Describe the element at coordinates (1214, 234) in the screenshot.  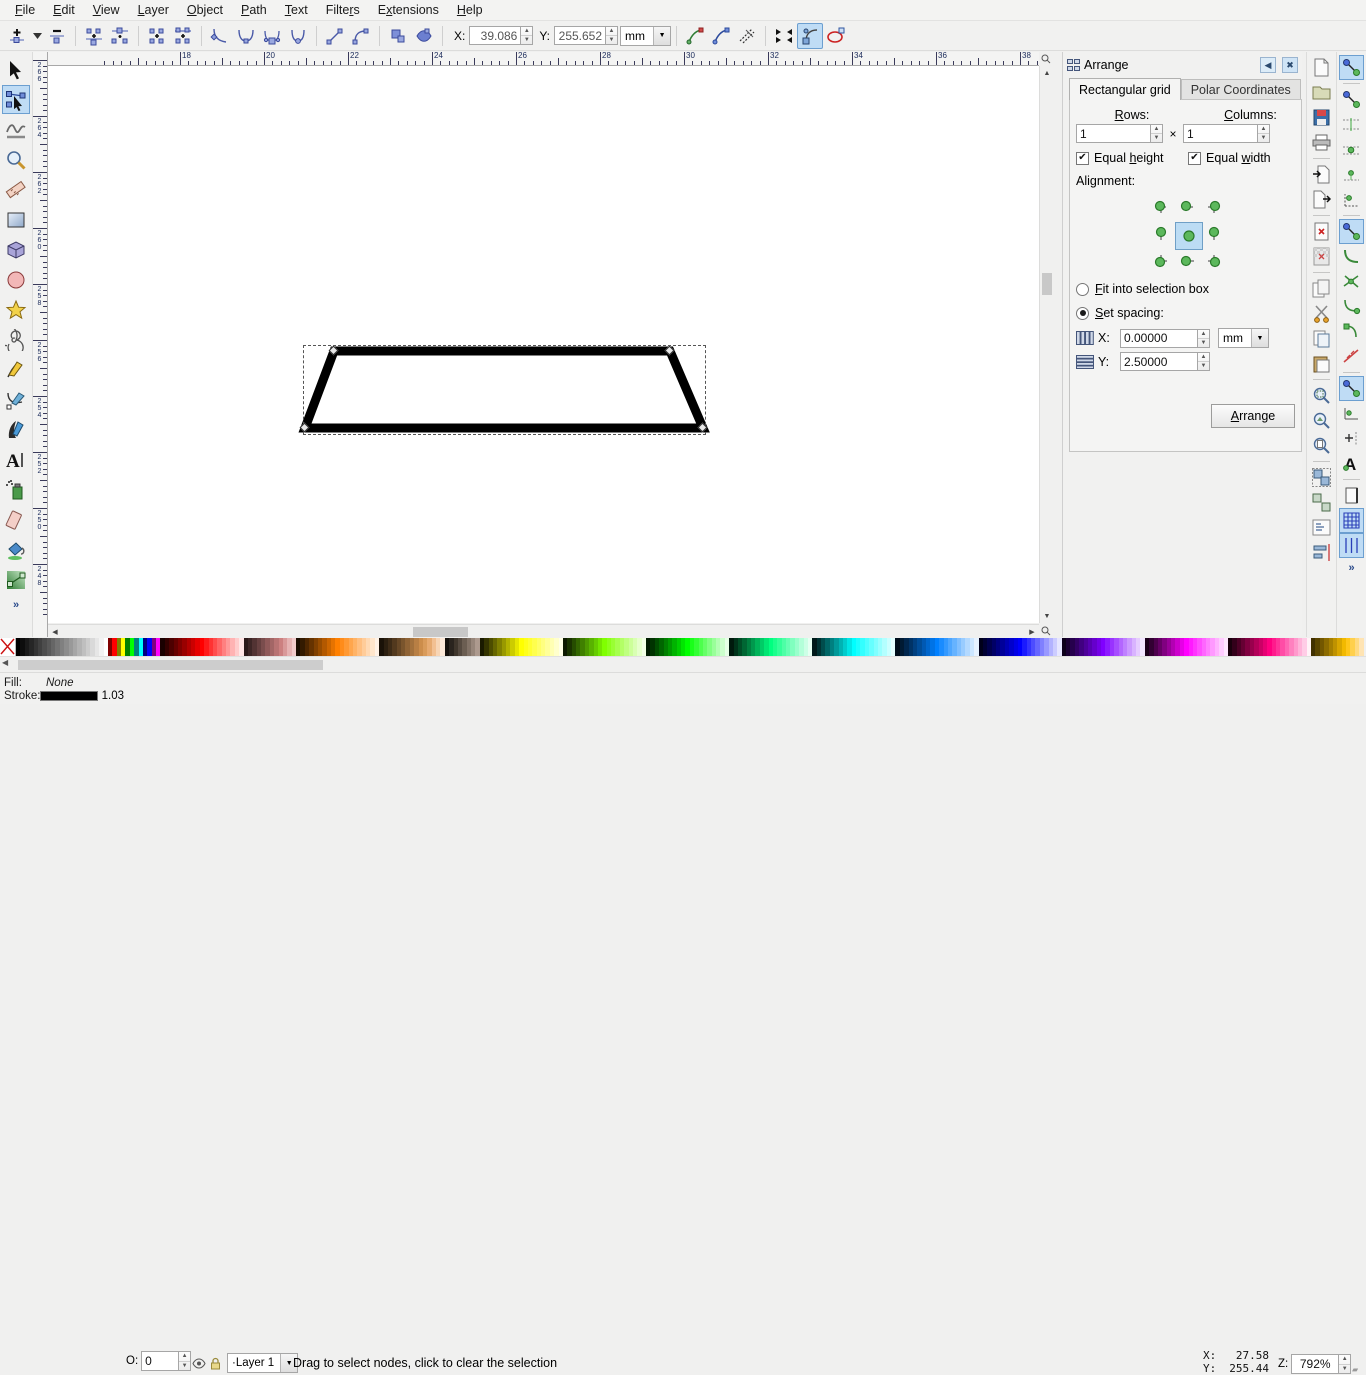
I see `align-middle-right` at that location.